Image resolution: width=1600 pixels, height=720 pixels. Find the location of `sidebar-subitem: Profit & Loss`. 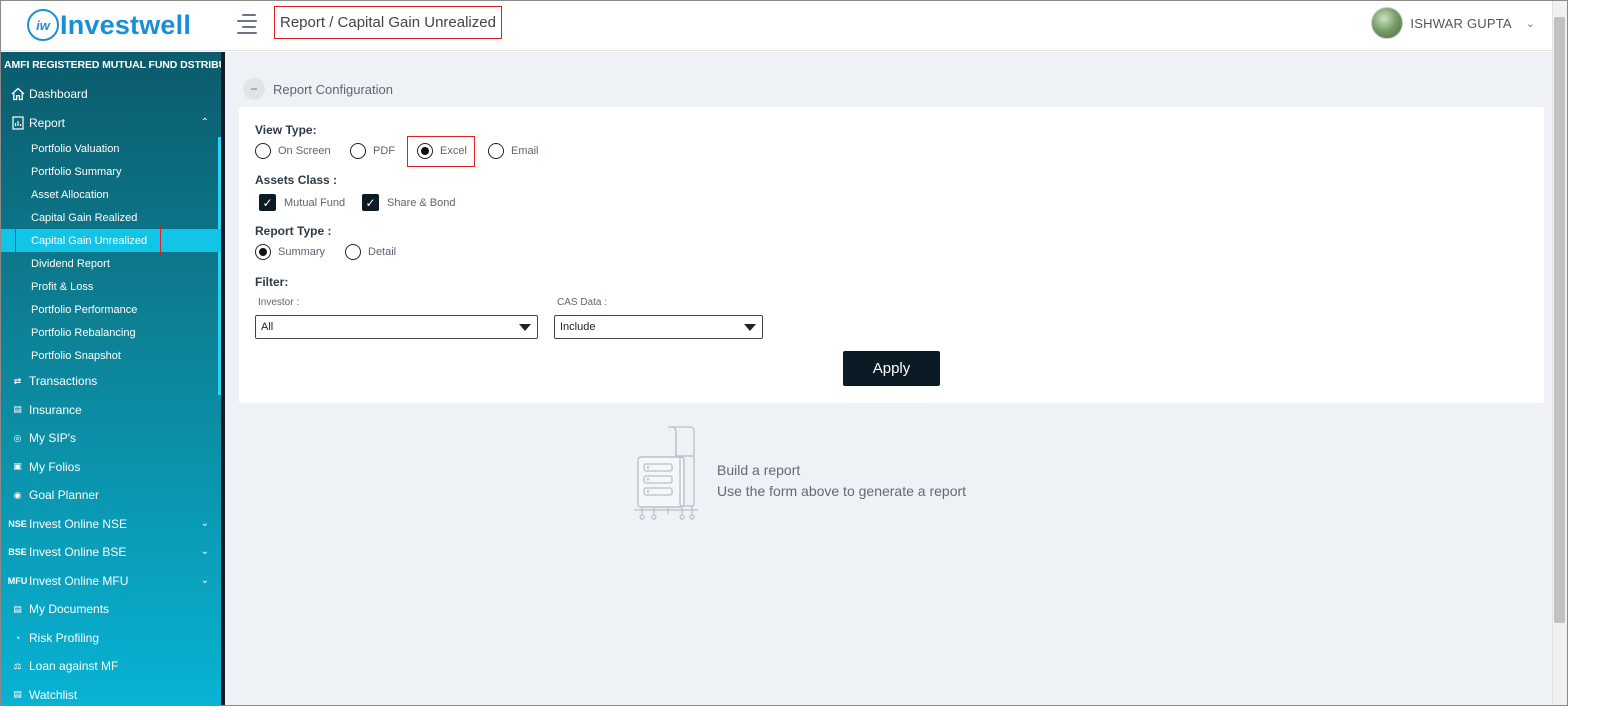

sidebar-subitem: Profit & Loss is located at coordinates (111, 286).